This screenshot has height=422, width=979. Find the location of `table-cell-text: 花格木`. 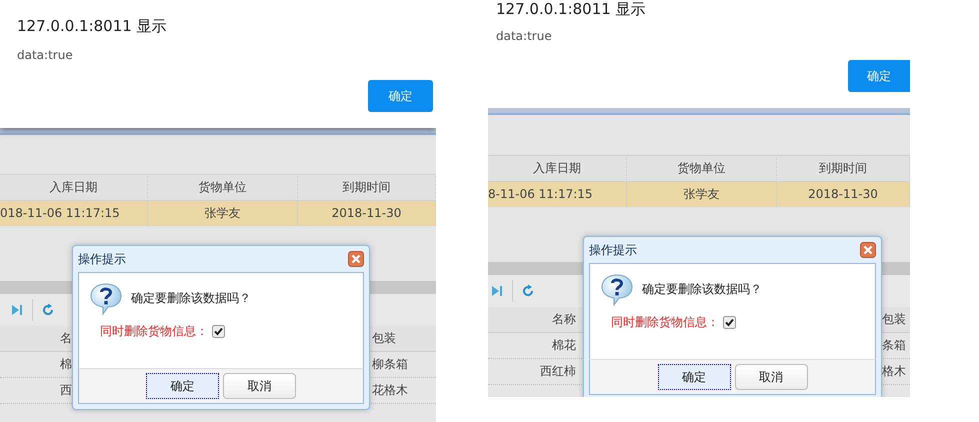

table-cell-text: 花格木 is located at coordinates (390, 390).